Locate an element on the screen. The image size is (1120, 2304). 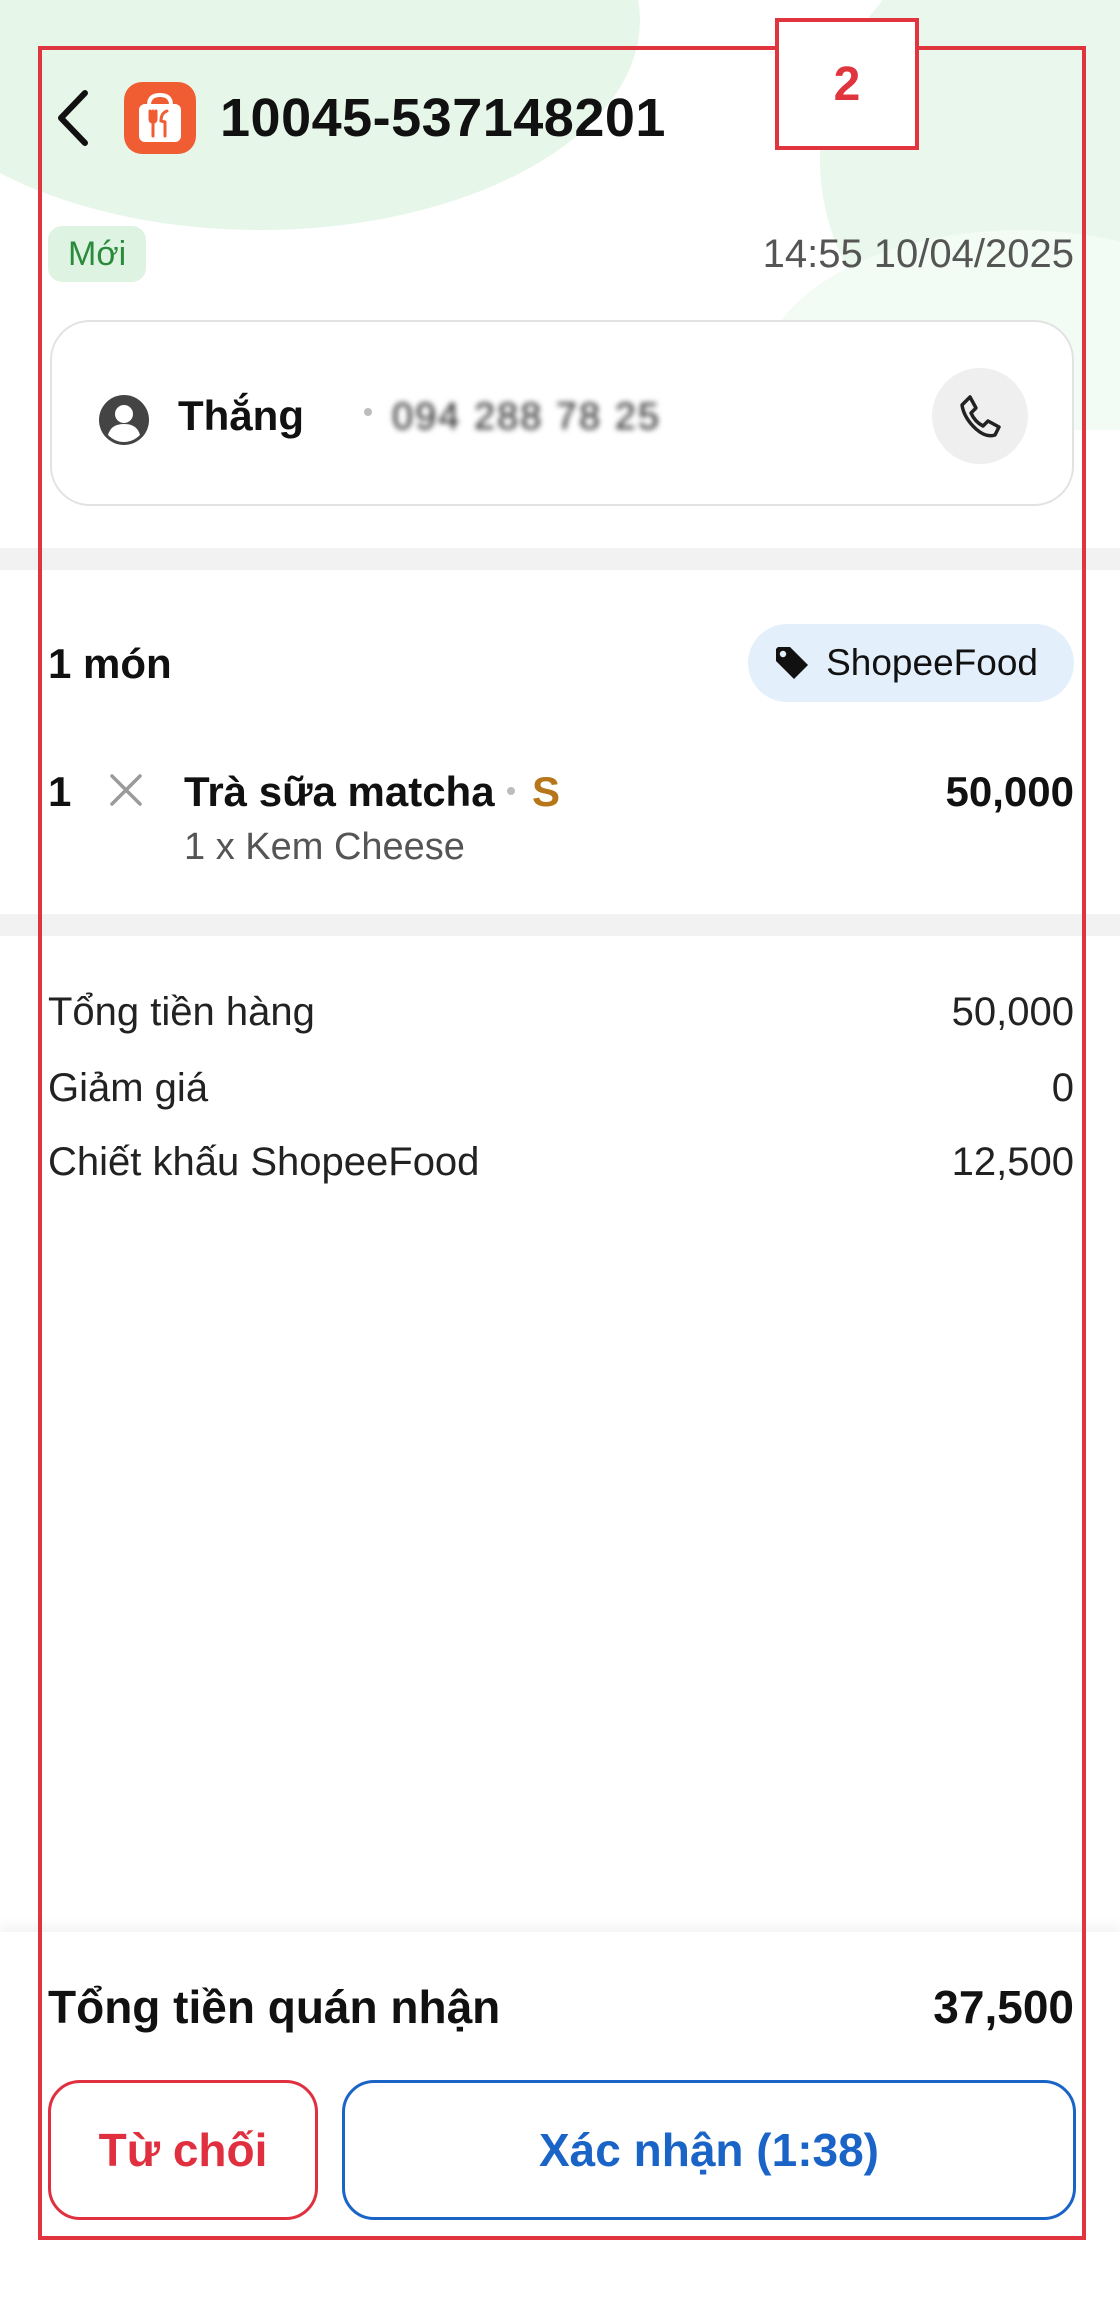
item-option: 1 x Kem Cheese is located at coordinates (324, 847).